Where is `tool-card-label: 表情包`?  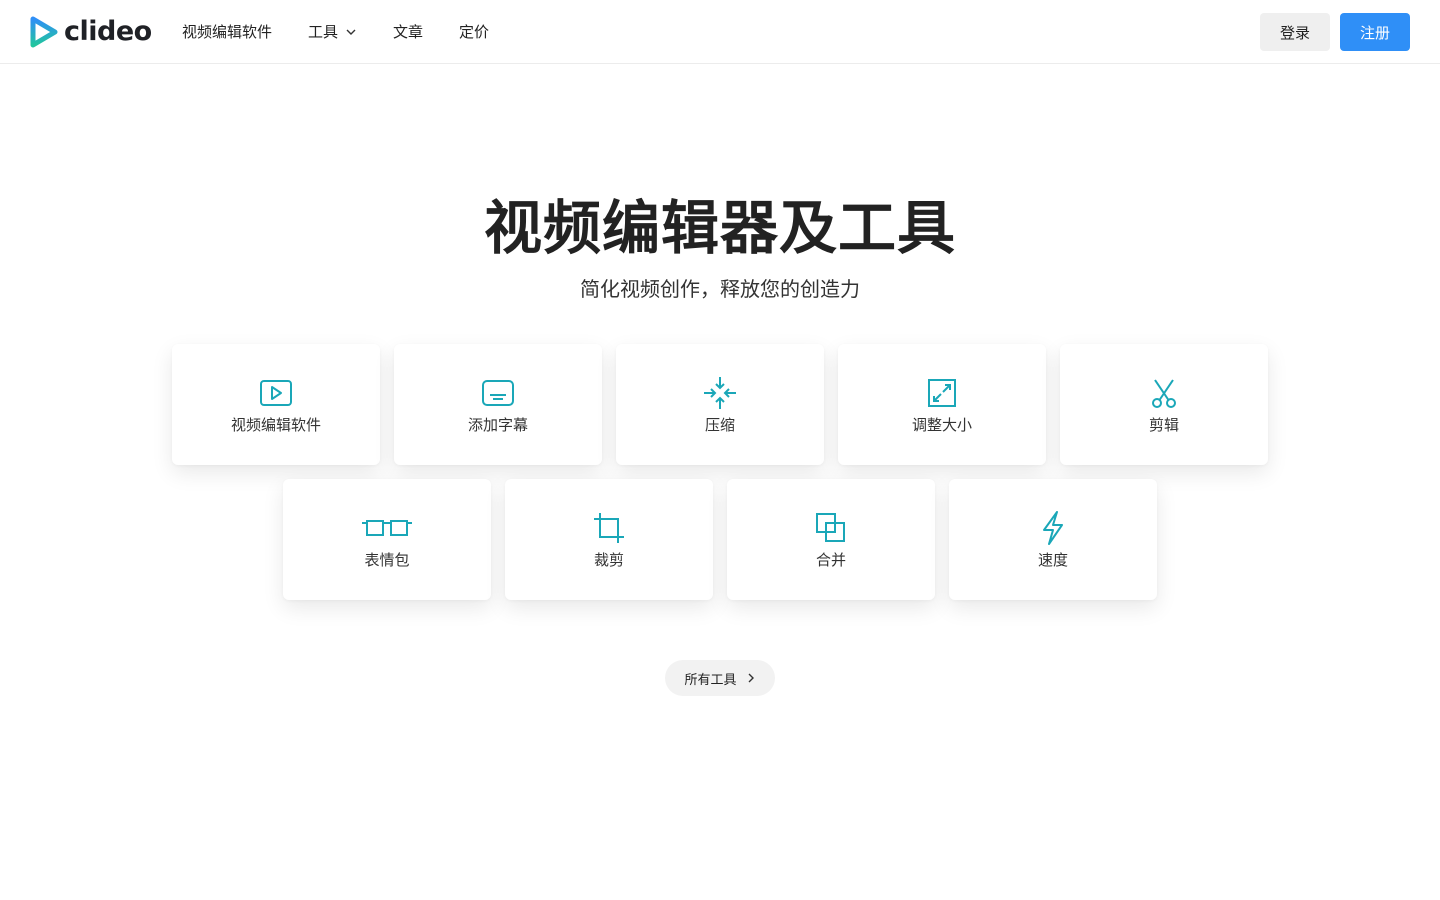 tool-card-label: 表情包 is located at coordinates (387, 560).